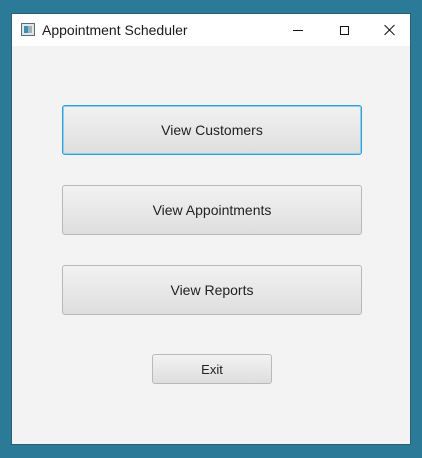 This screenshot has height=458, width=422. I want to click on view-appointments-label: View Appointments, so click(212, 210).